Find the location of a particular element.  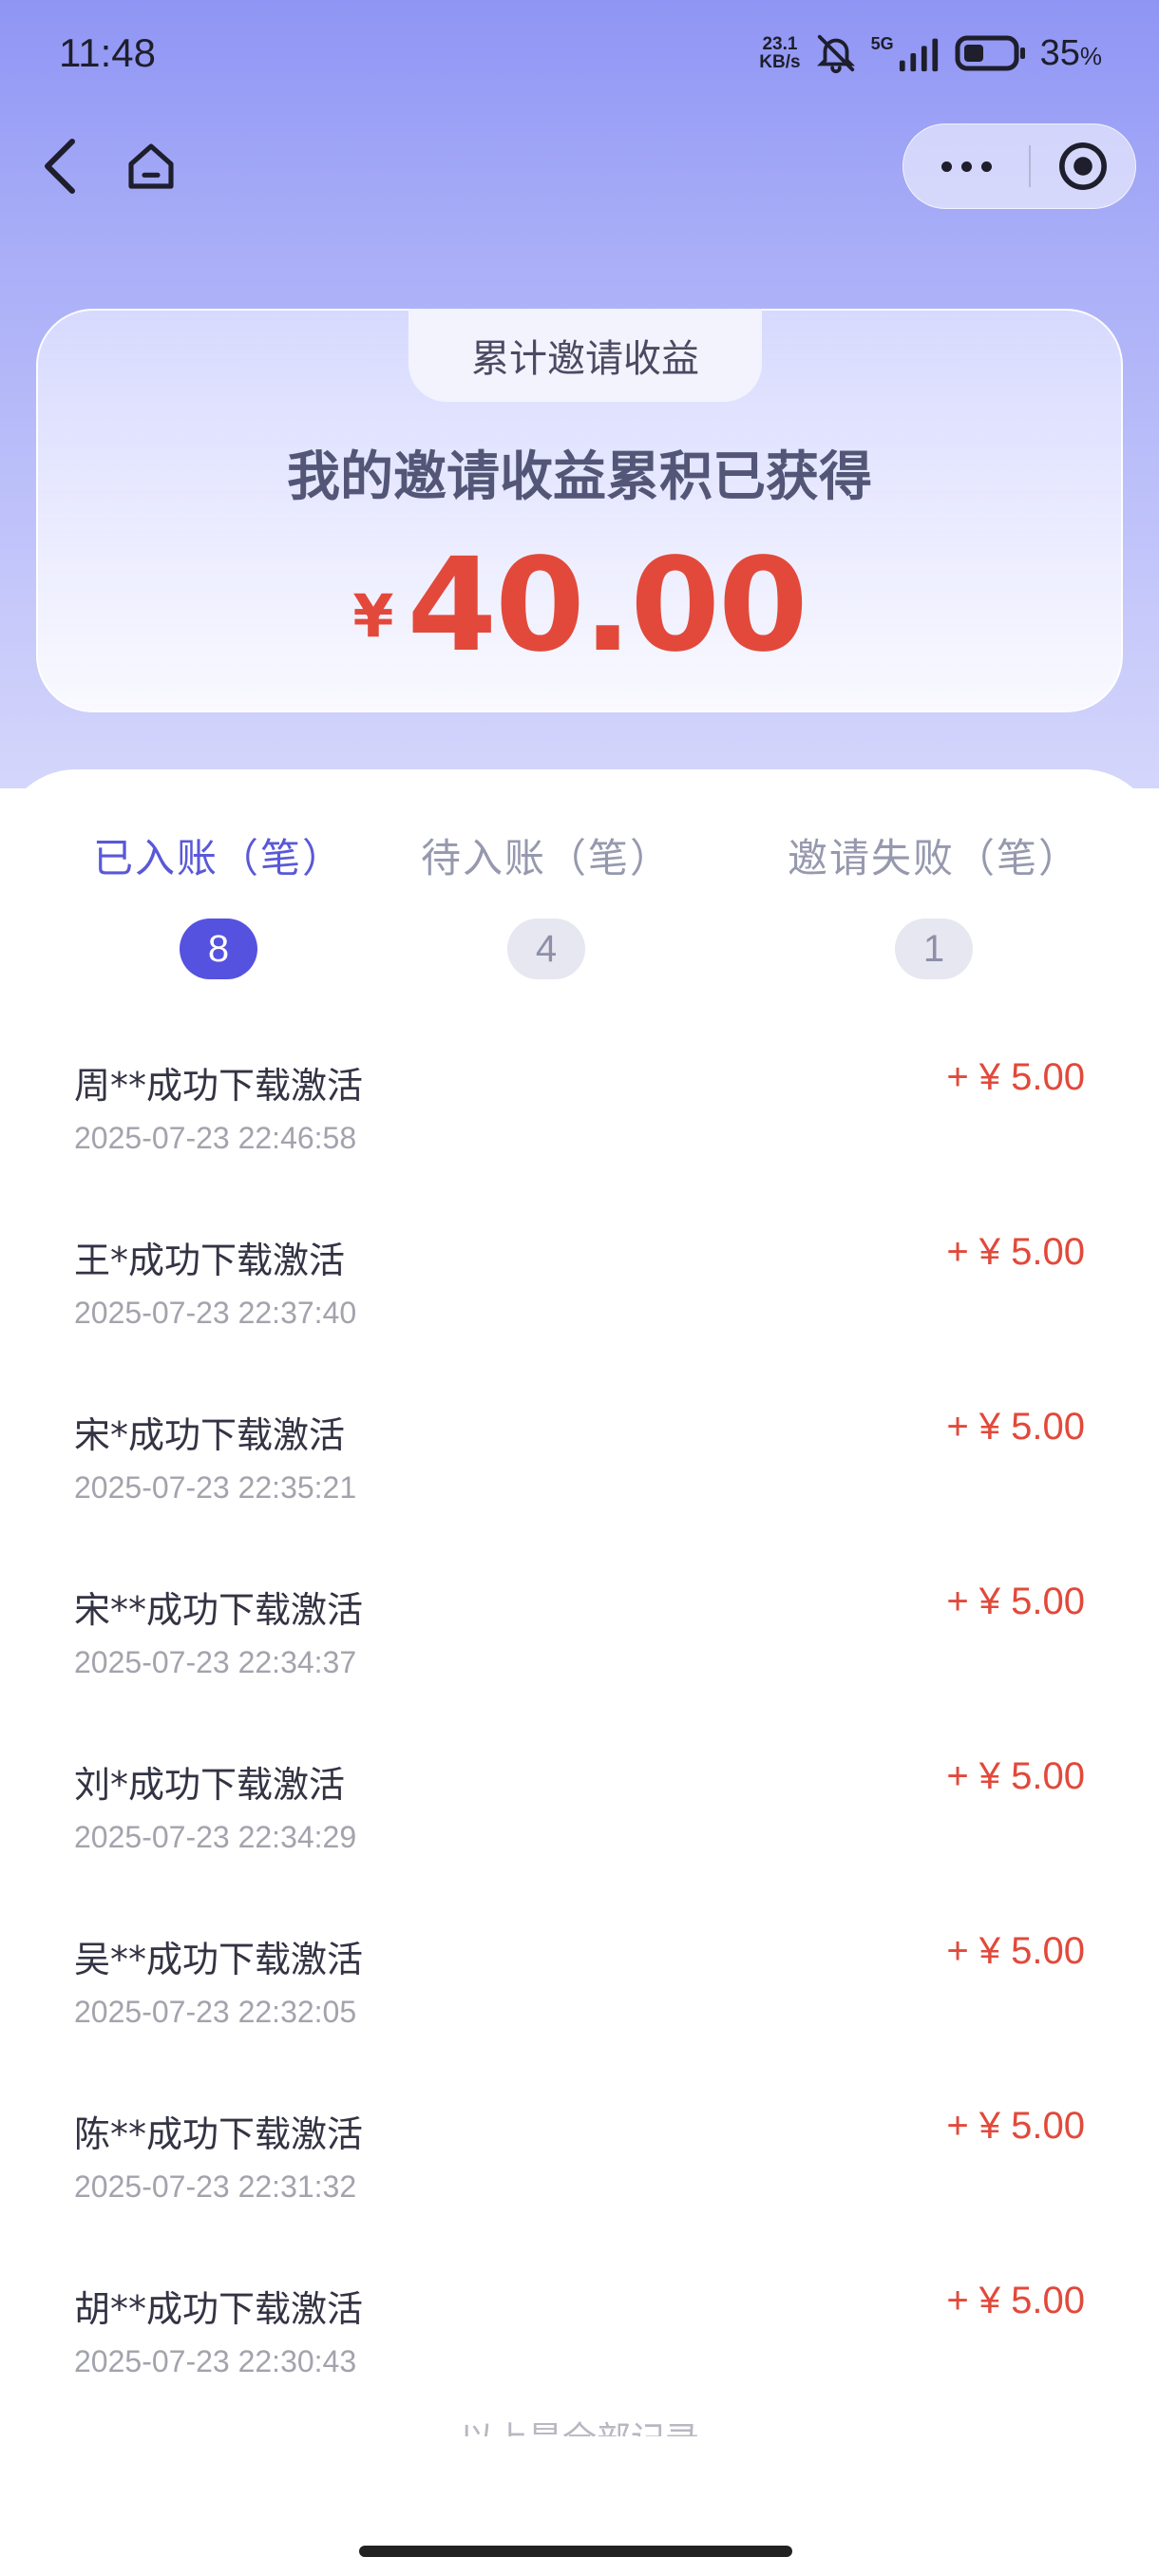

record-time: 2025-07-23 22:34:37 is located at coordinates (215, 1662).